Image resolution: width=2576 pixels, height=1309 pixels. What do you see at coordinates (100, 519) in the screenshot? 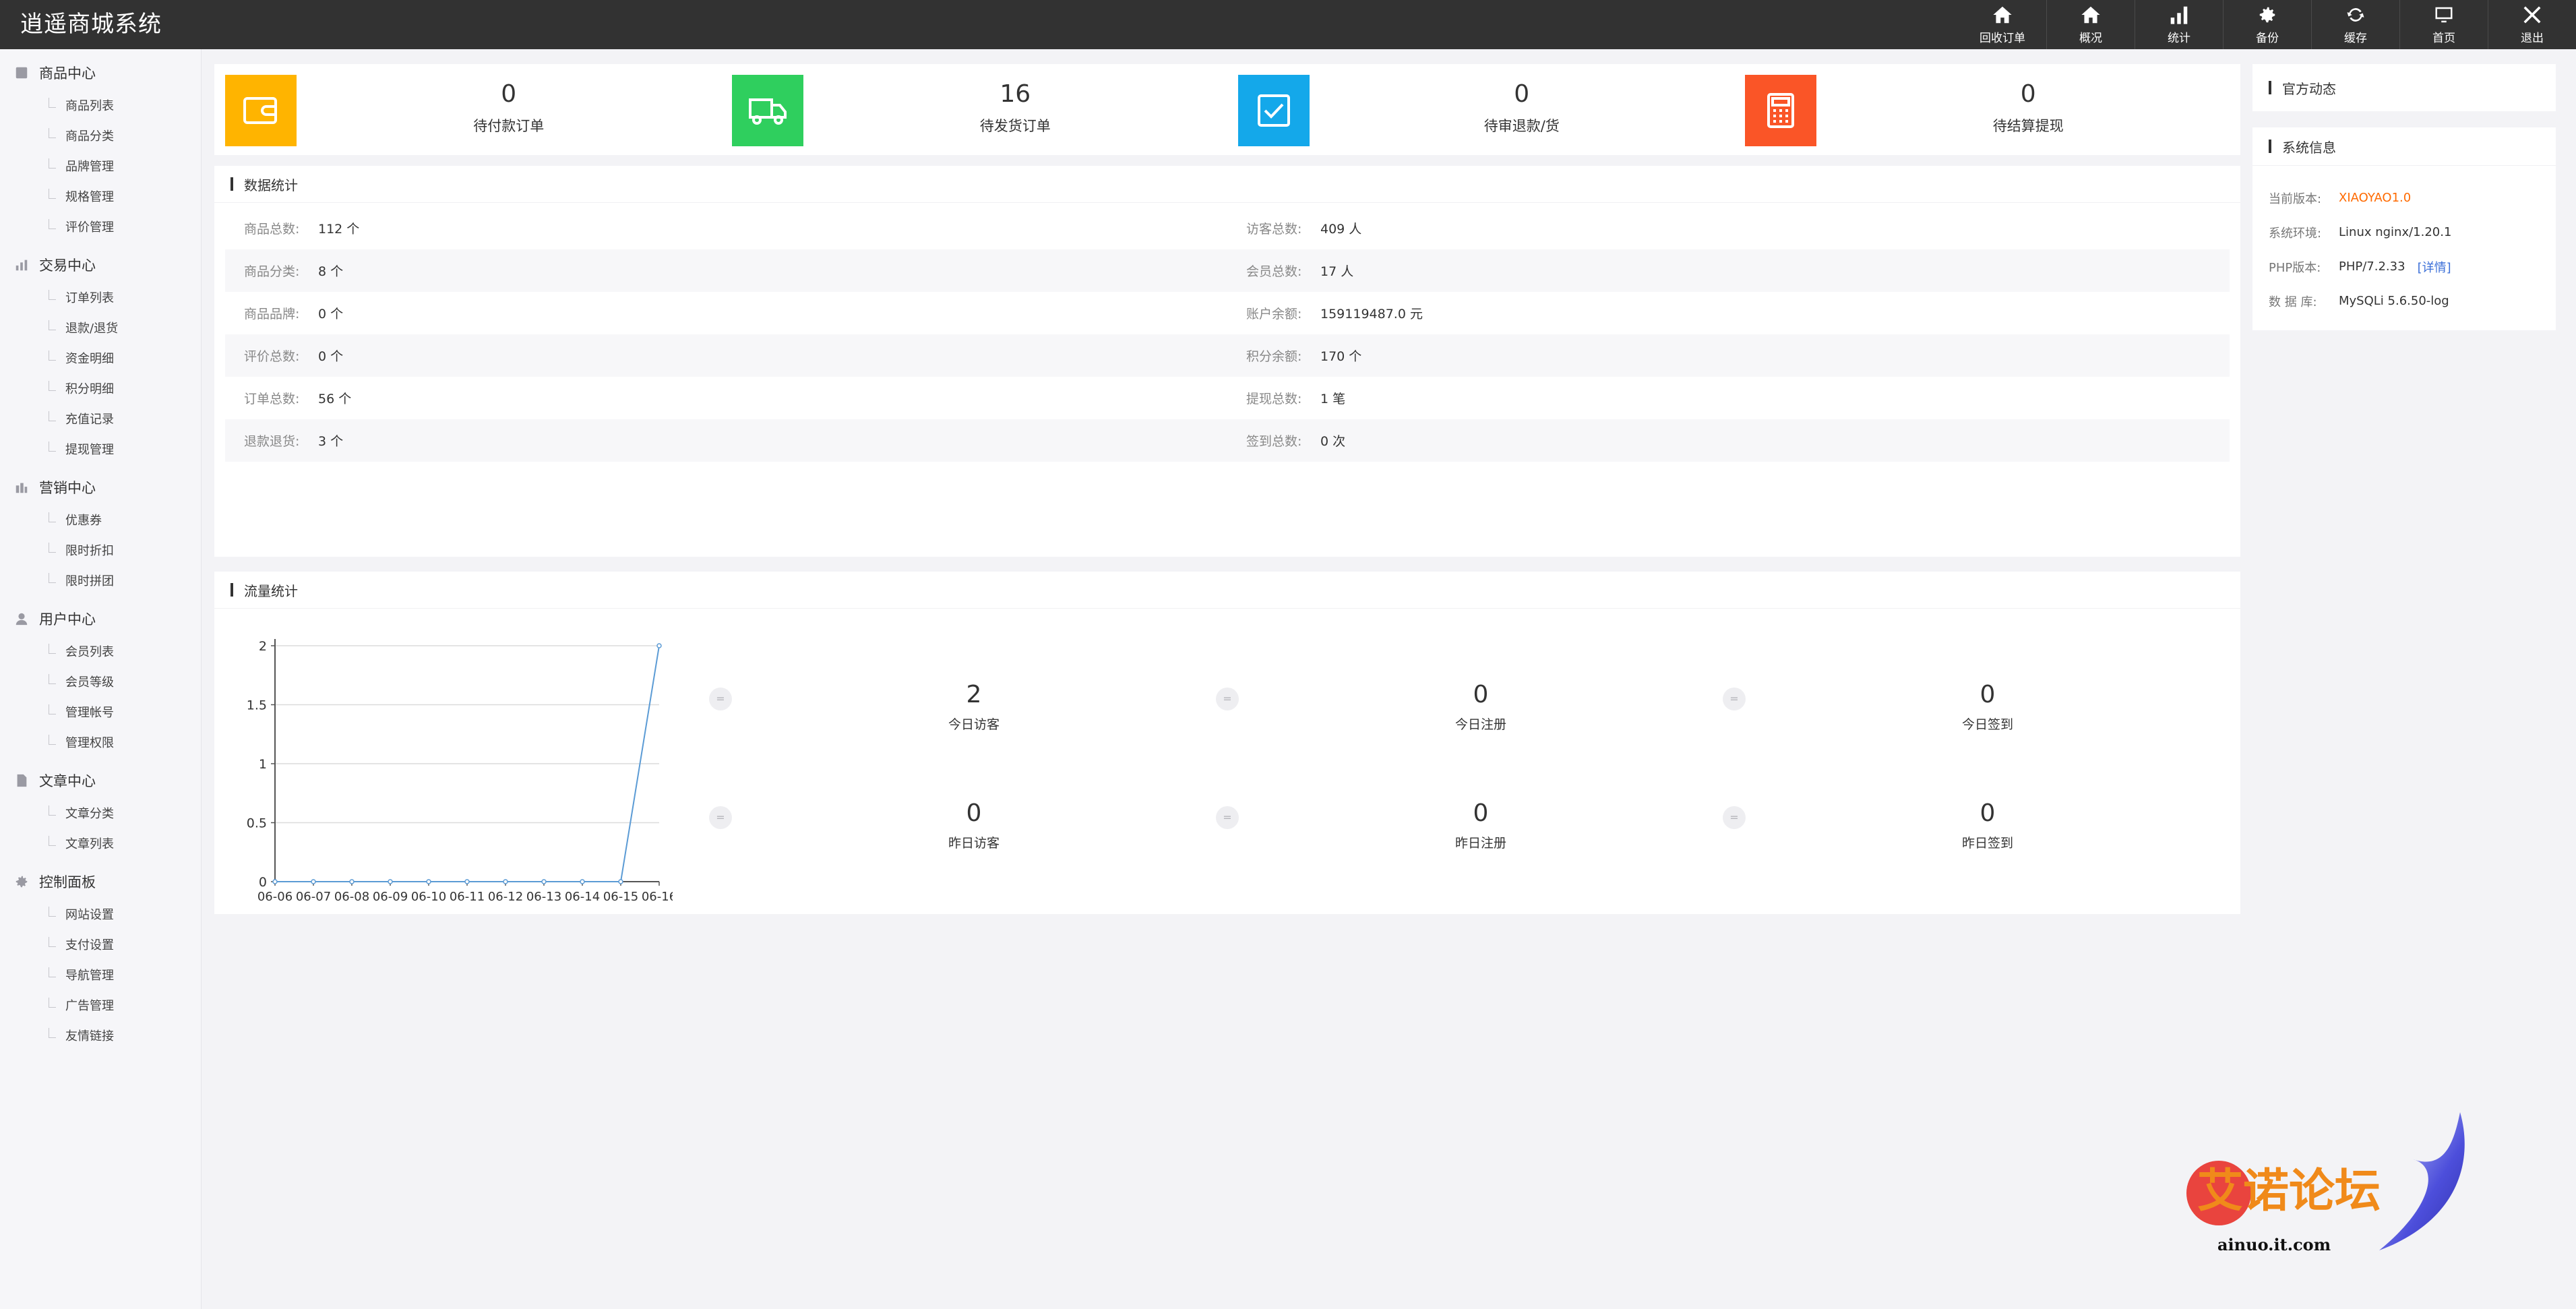
I see `sidebar-item: 优惠券` at bounding box center [100, 519].